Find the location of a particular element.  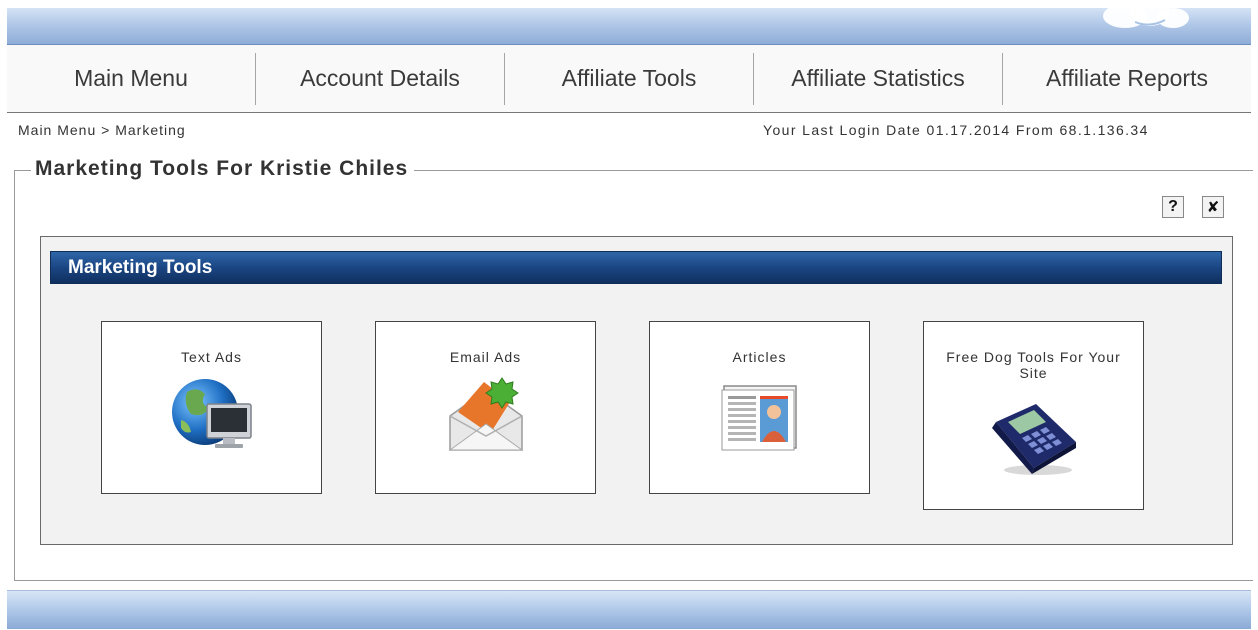

nav-affiliate-tools: Affiliate Tools is located at coordinates (629, 78).